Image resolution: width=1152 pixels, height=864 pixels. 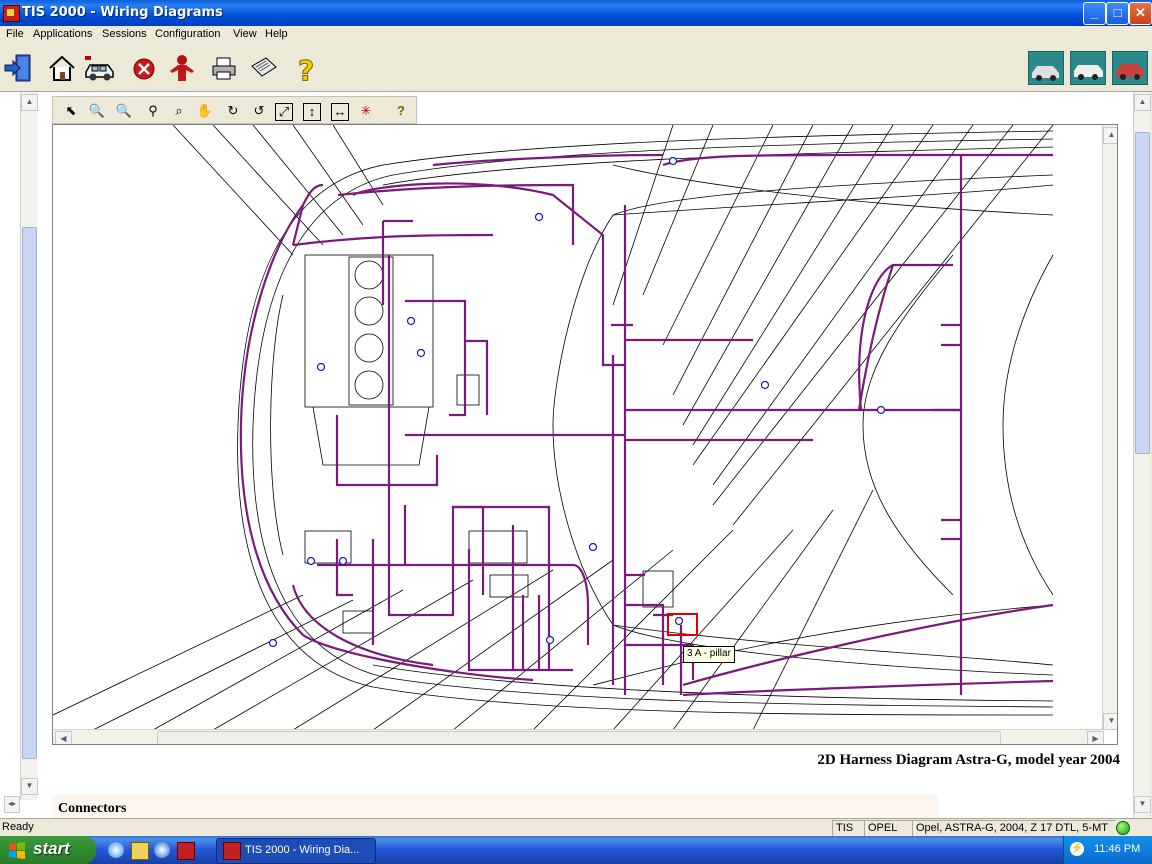 I want to click on notes-icon, so click(x=264, y=68).